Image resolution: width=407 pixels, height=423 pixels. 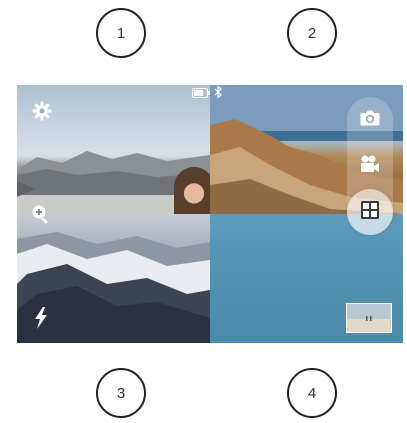 I want to click on video-camera-icon, so click(x=370, y=166).